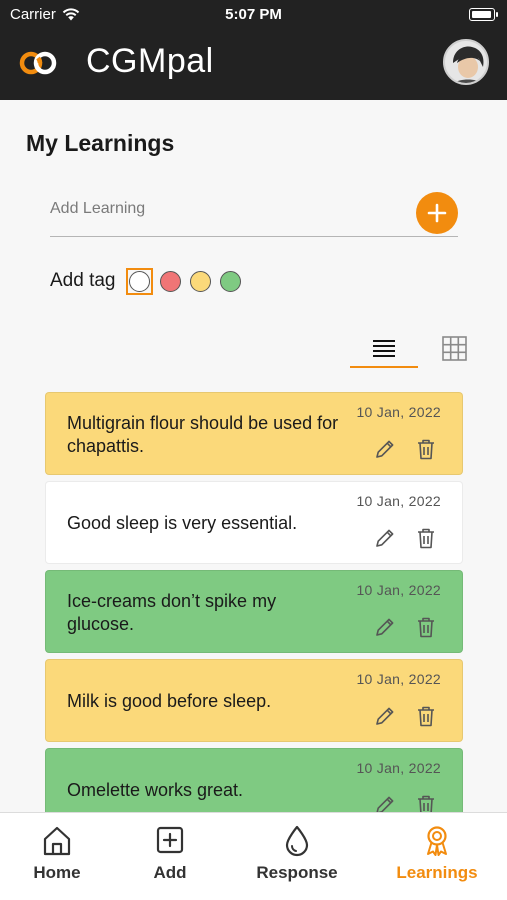 The width and height of the screenshot is (507, 900). I want to click on list-icon, so click(384, 348).